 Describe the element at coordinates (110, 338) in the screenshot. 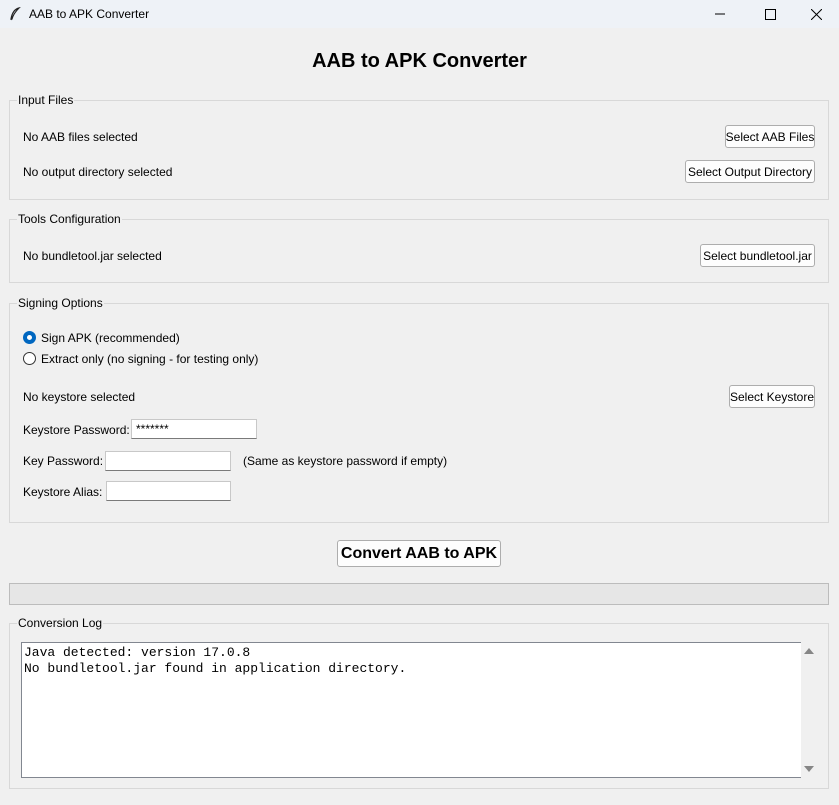

I see `sign-apk-label: Sign APK (recommended)` at that location.